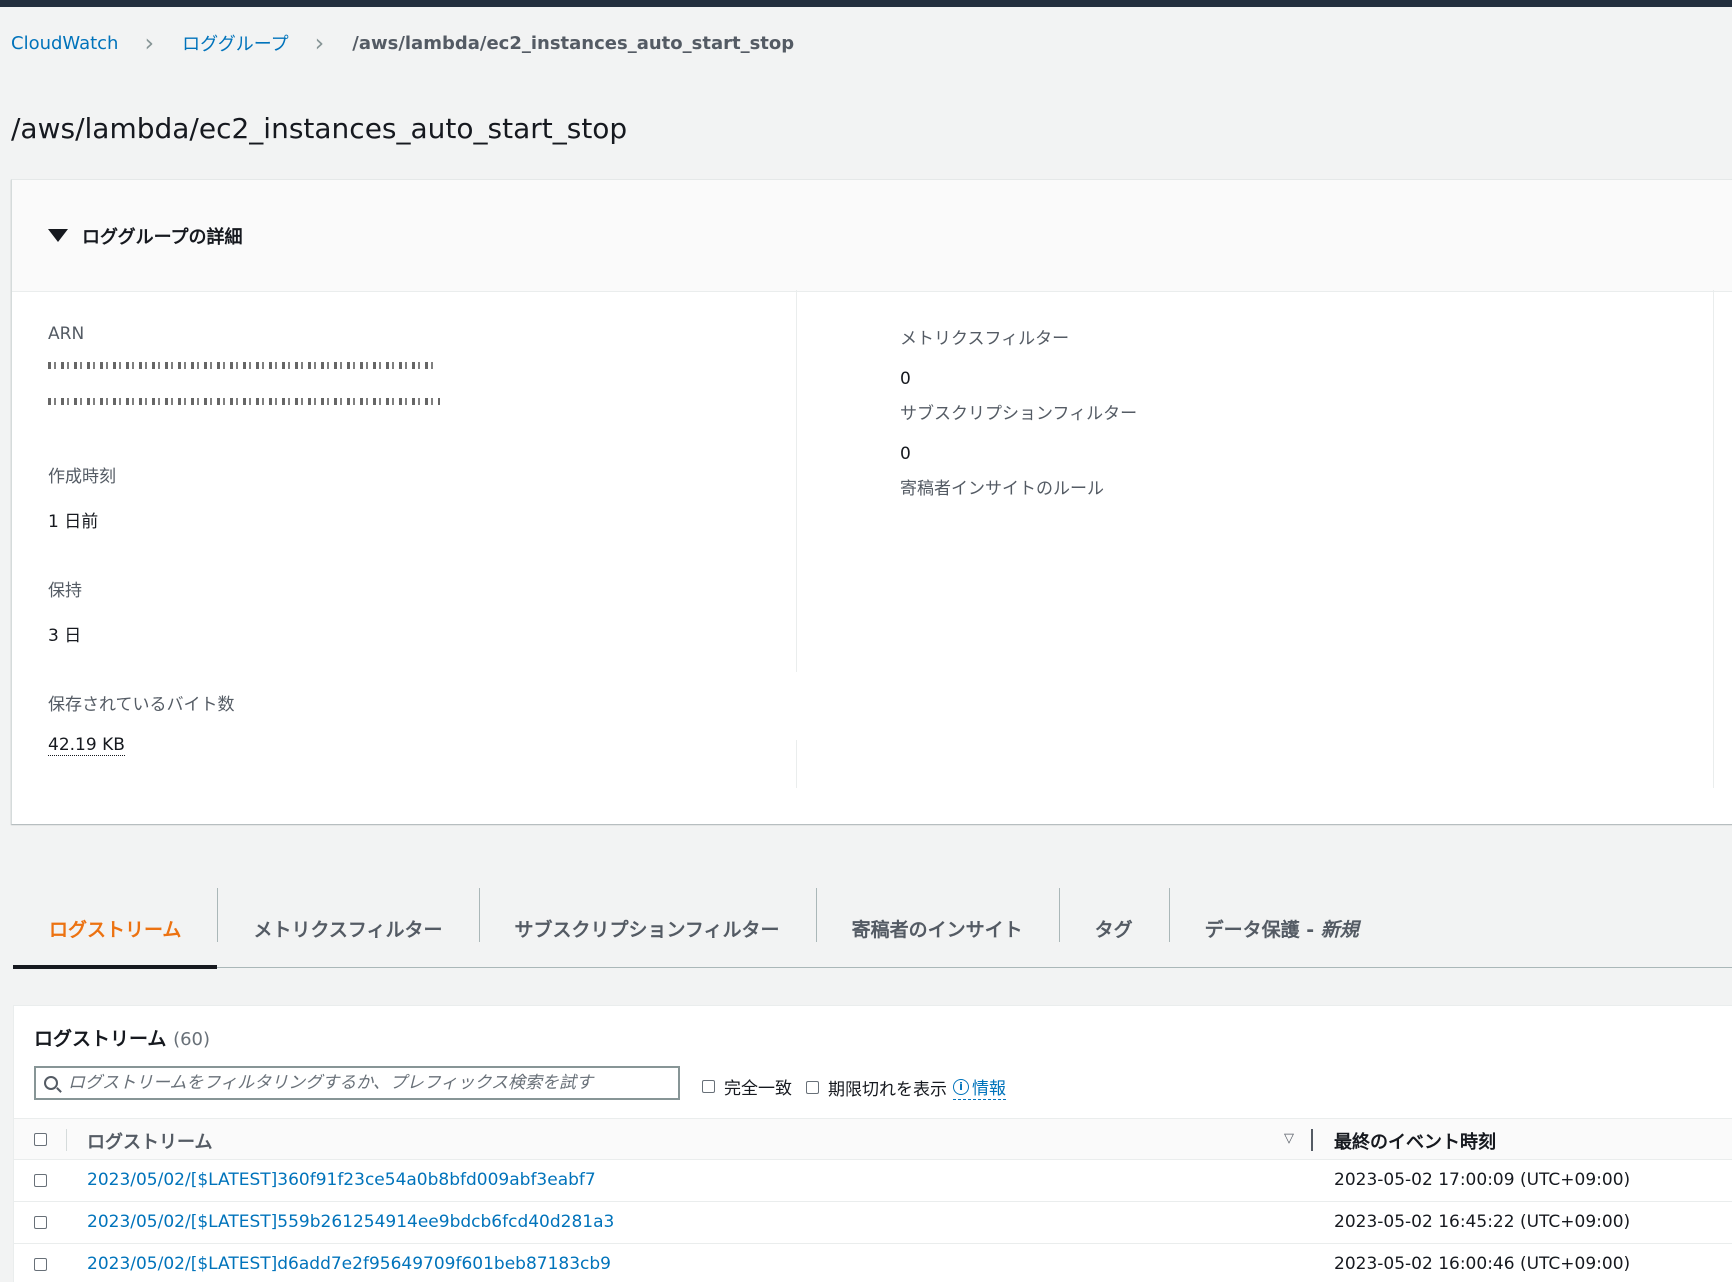 Image resolution: width=1732 pixels, height=1282 pixels. I want to click on subscription-filters-value: 0, so click(905, 454).